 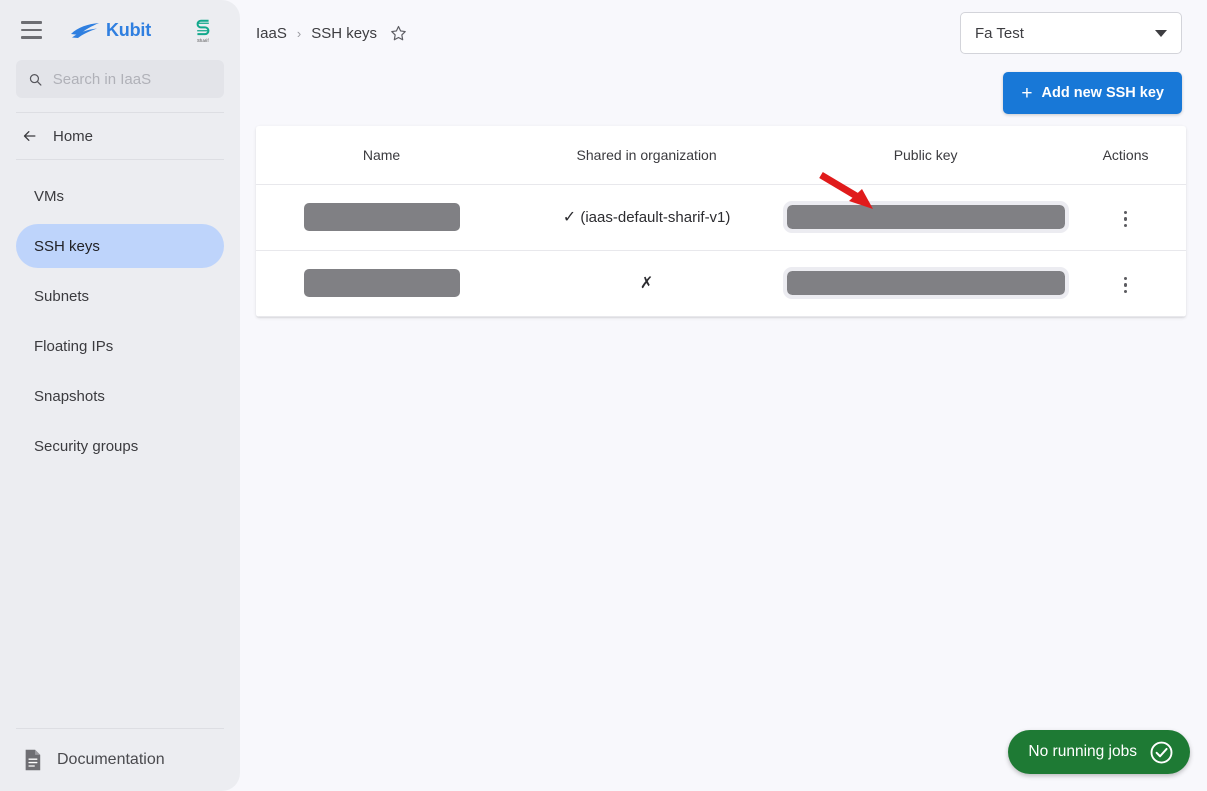 I want to click on column-header-name: Name, so click(x=382, y=155).